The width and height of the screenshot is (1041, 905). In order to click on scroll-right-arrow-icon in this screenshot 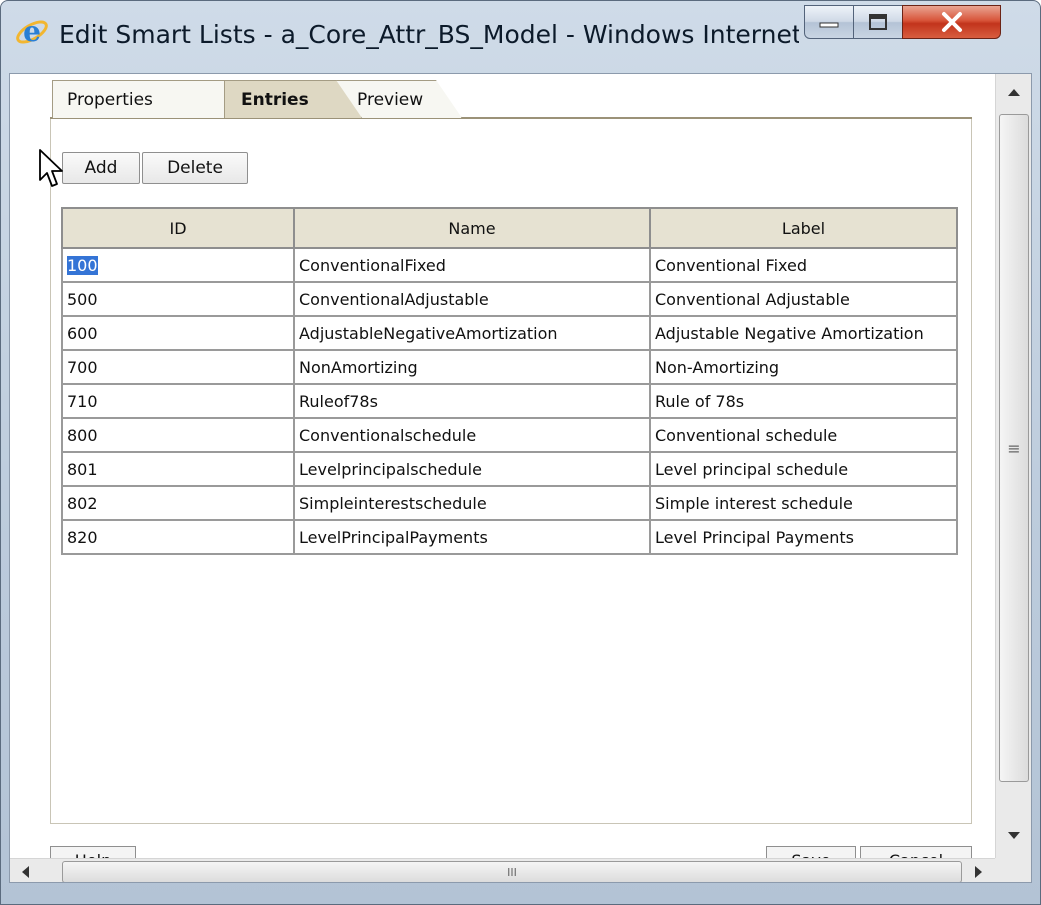, I will do `click(979, 870)`.